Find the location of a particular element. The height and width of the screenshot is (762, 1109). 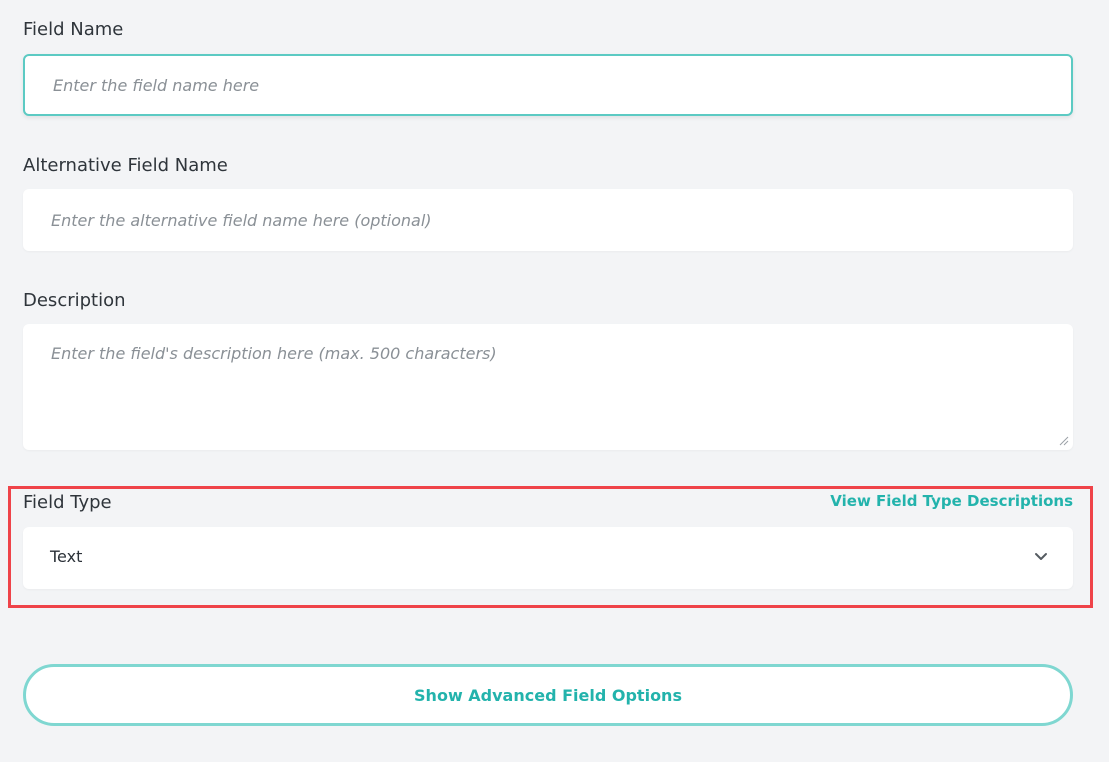

show-advanced-field-options-button: Show Advanced Field Options is located at coordinates (548, 695).